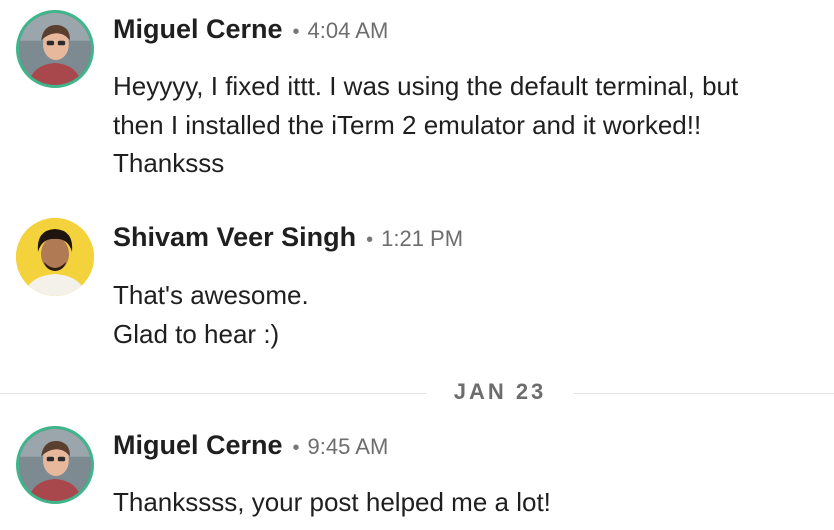 This screenshot has width=834, height=530. Describe the element at coordinates (500, 391) in the screenshot. I see `date-label: JAN 23` at that location.